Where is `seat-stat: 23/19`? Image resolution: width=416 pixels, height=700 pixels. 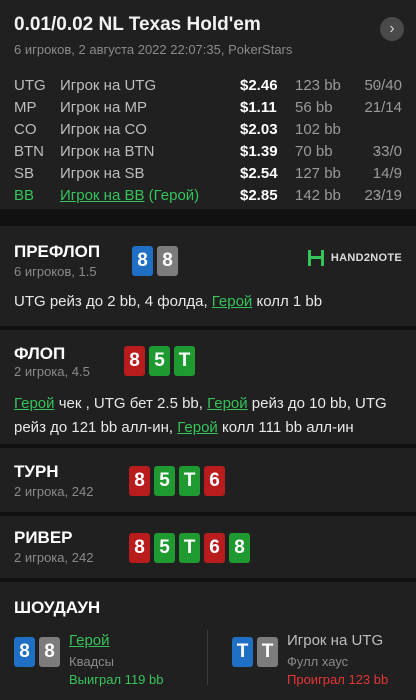 seat-stat: 23/19 is located at coordinates (383, 195).